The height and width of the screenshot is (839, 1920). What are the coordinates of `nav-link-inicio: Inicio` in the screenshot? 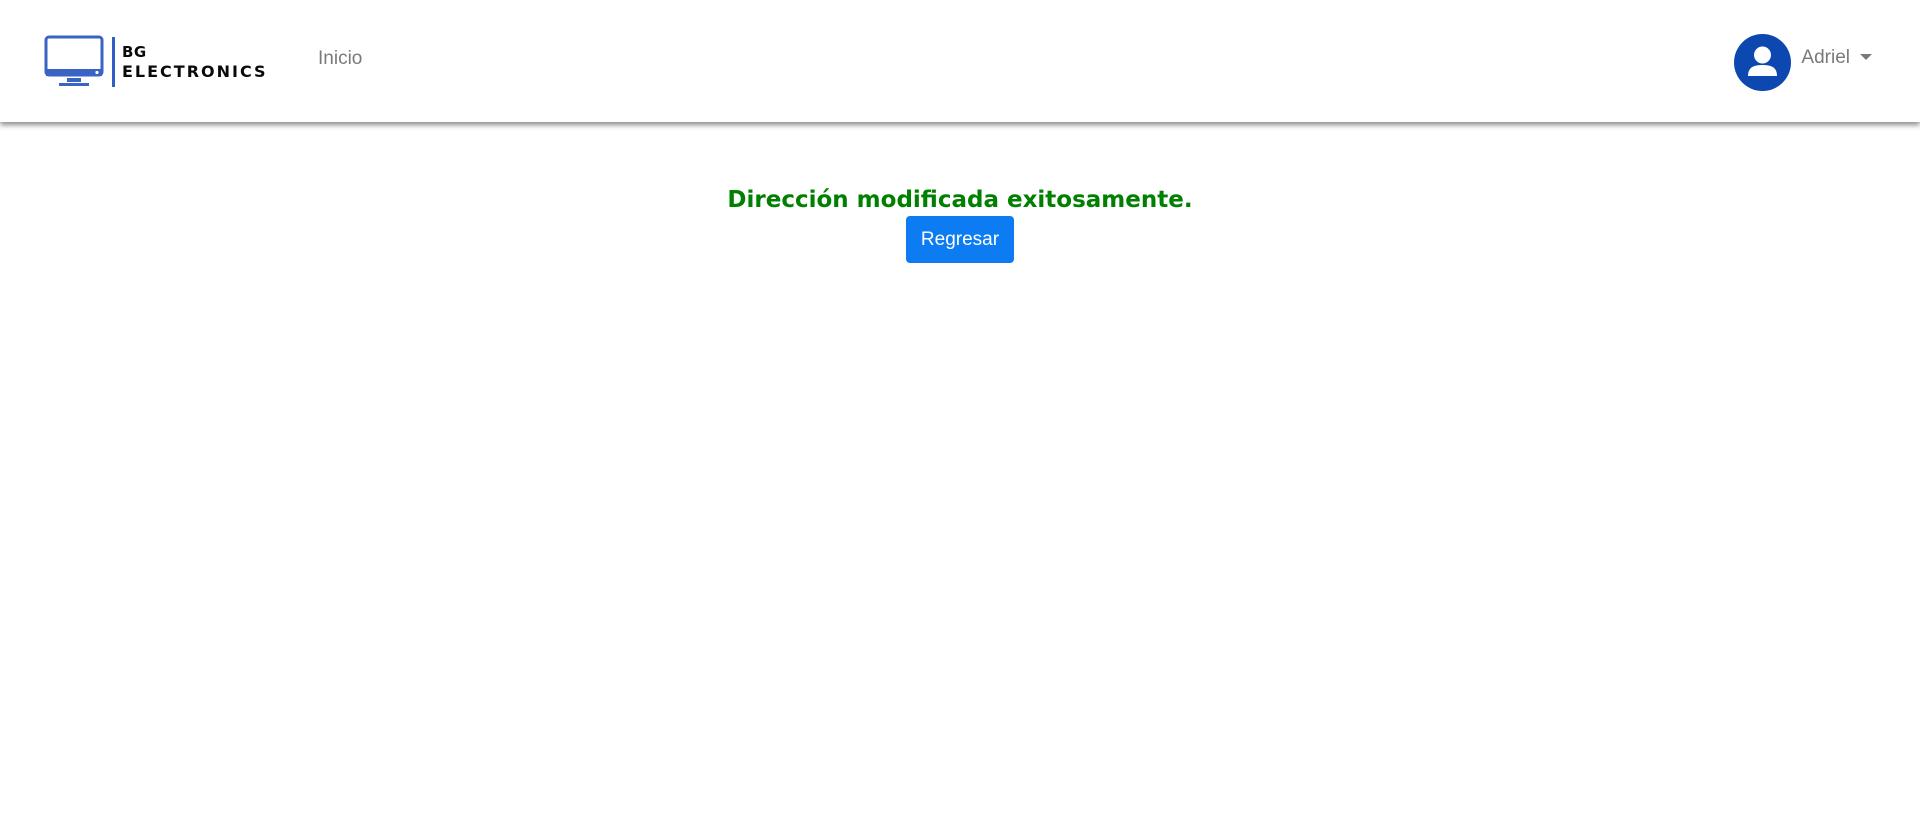 It's located at (340, 59).